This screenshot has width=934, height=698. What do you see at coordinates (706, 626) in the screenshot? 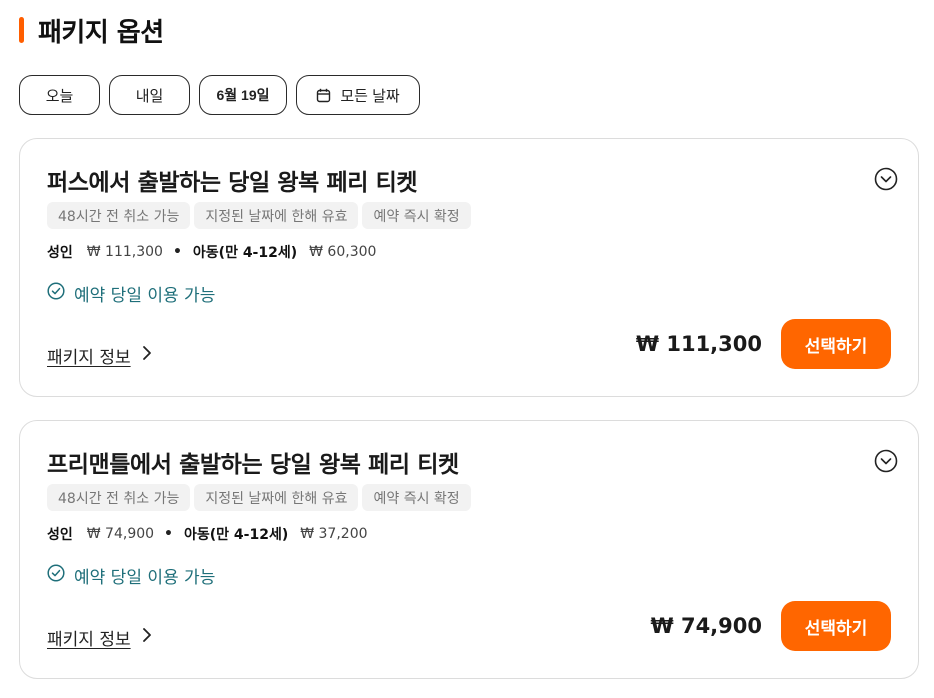
I see `total-price: ₩ 74,900` at bounding box center [706, 626].